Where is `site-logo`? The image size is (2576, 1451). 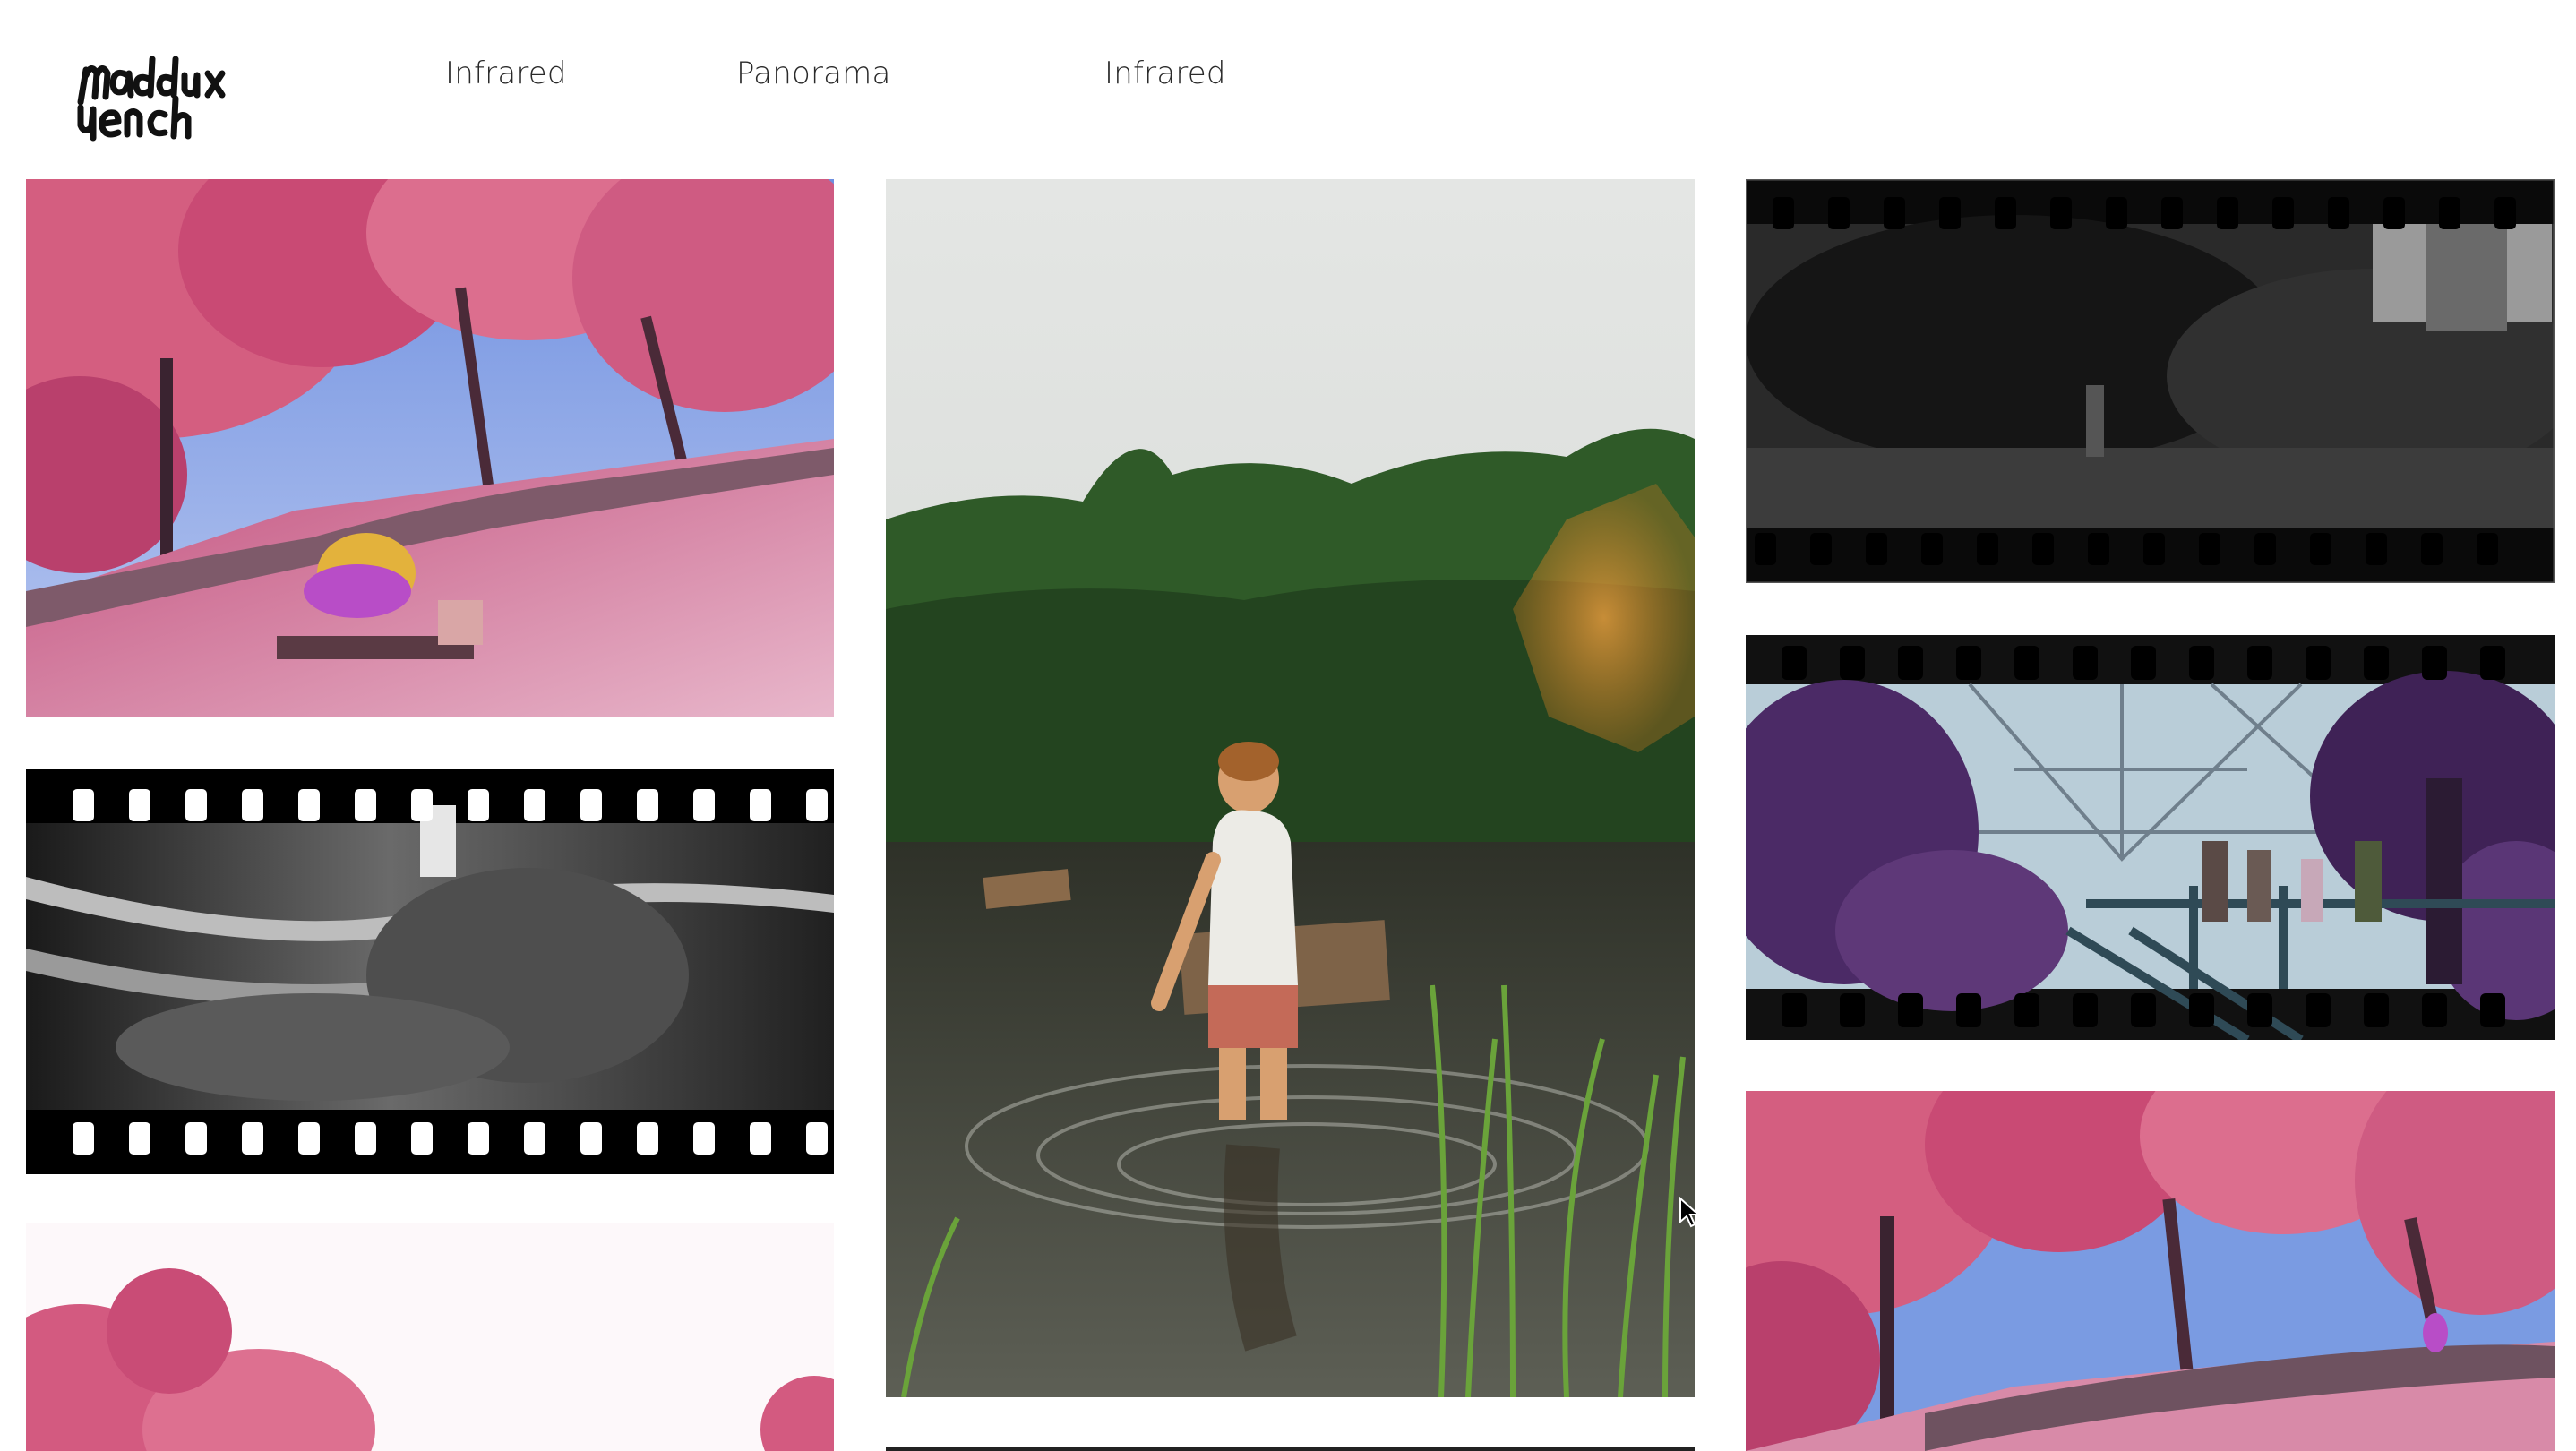 site-logo is located at coordinates (168, 100).